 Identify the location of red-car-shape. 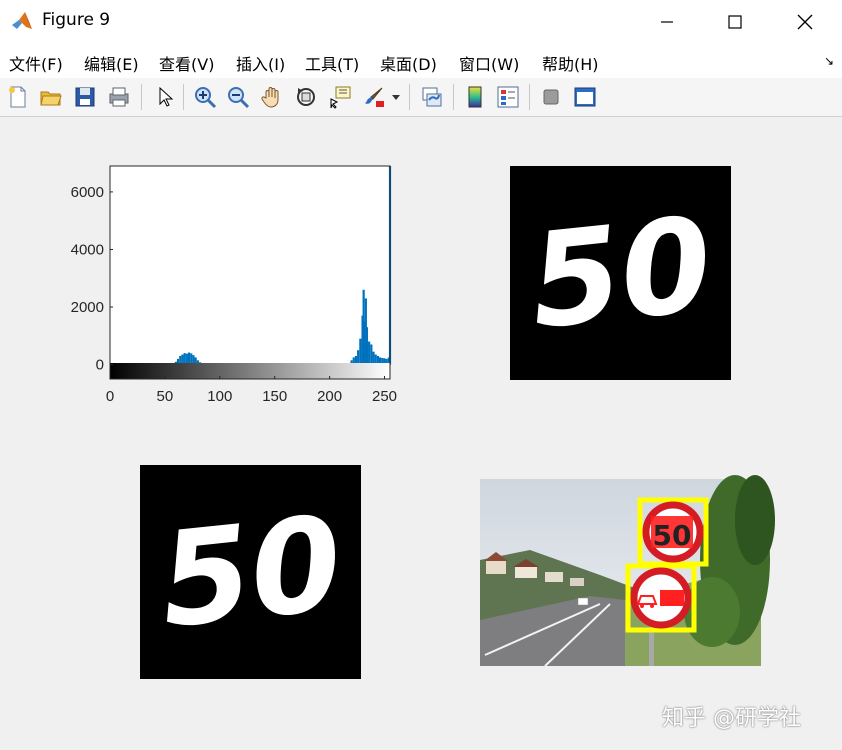
(672, 598).